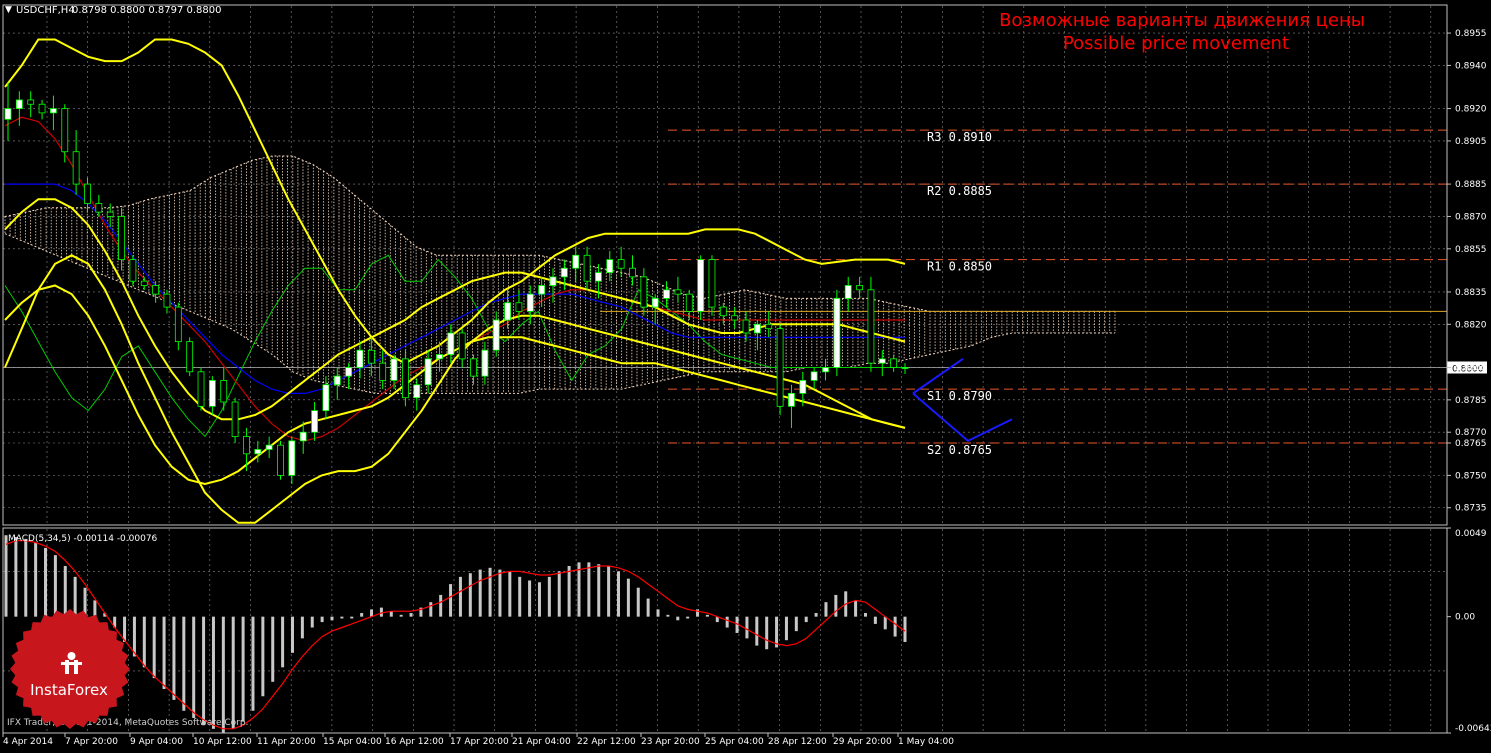 The image size is (1491, 753). Describe the element at coordinates (28, 742) in the screenshot. I see `x-tick-label: 4 Apr 2014` at that location.